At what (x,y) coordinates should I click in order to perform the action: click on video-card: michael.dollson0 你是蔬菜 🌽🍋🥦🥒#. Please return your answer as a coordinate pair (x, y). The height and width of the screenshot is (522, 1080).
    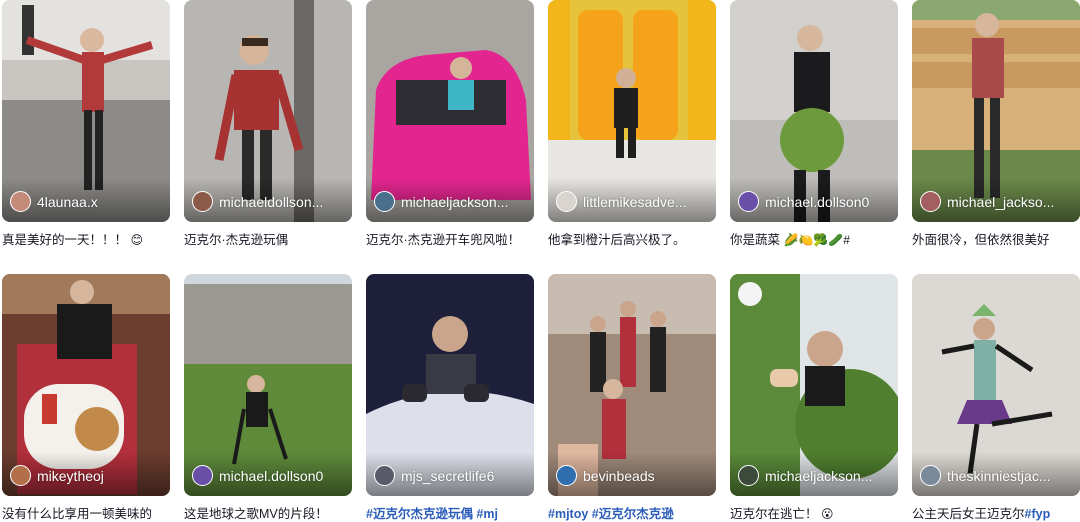
    Looking at the image, I should click on (814, 124).